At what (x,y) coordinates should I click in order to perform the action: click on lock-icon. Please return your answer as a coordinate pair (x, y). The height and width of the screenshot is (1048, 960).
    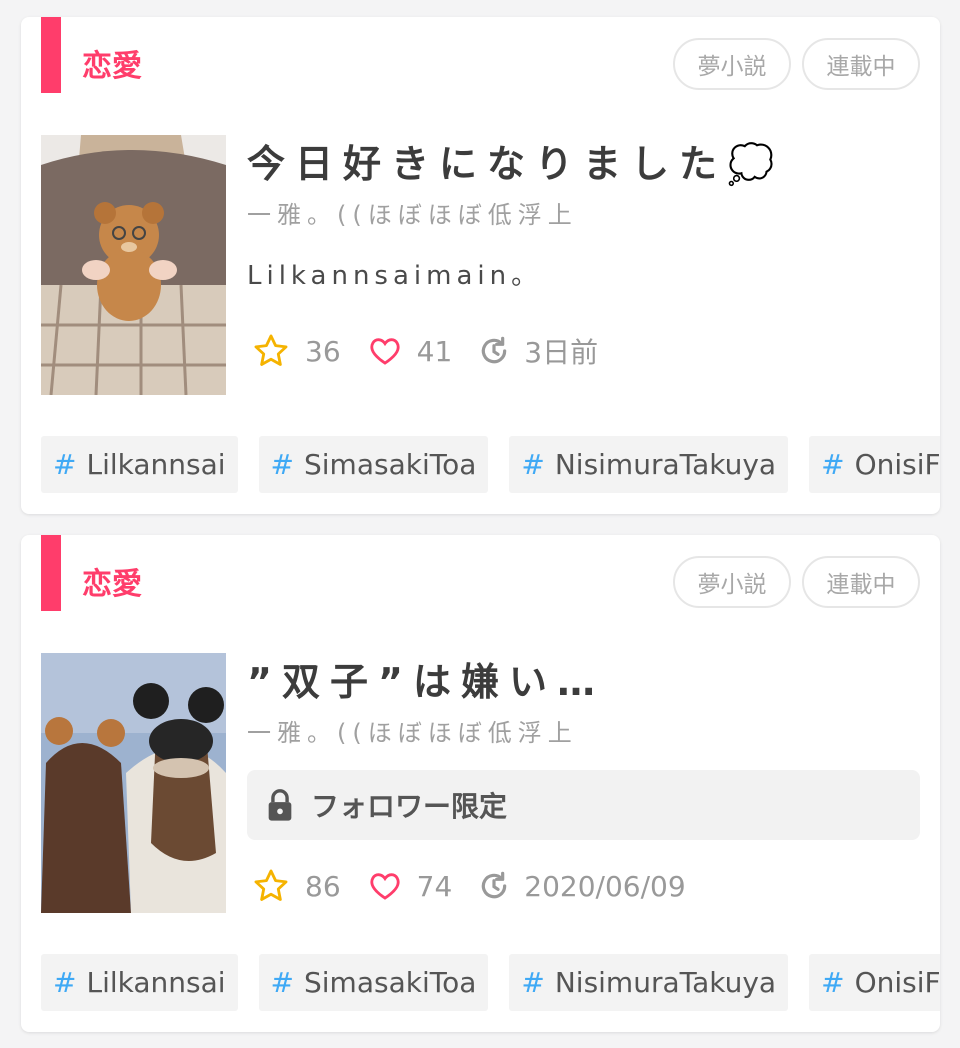
    Looking at the image, I should click on (280, 805).